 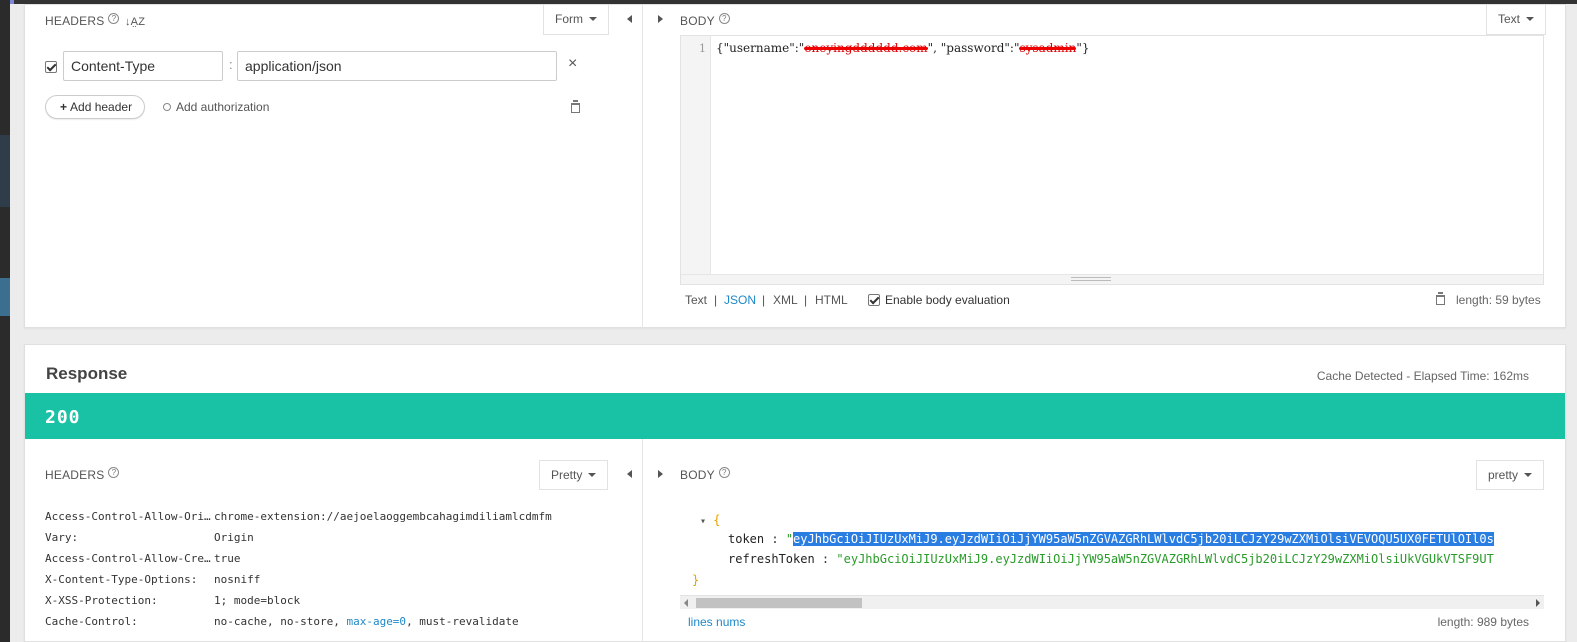 I want to click on left-sidebar-strip, so click(x=5, y=321).